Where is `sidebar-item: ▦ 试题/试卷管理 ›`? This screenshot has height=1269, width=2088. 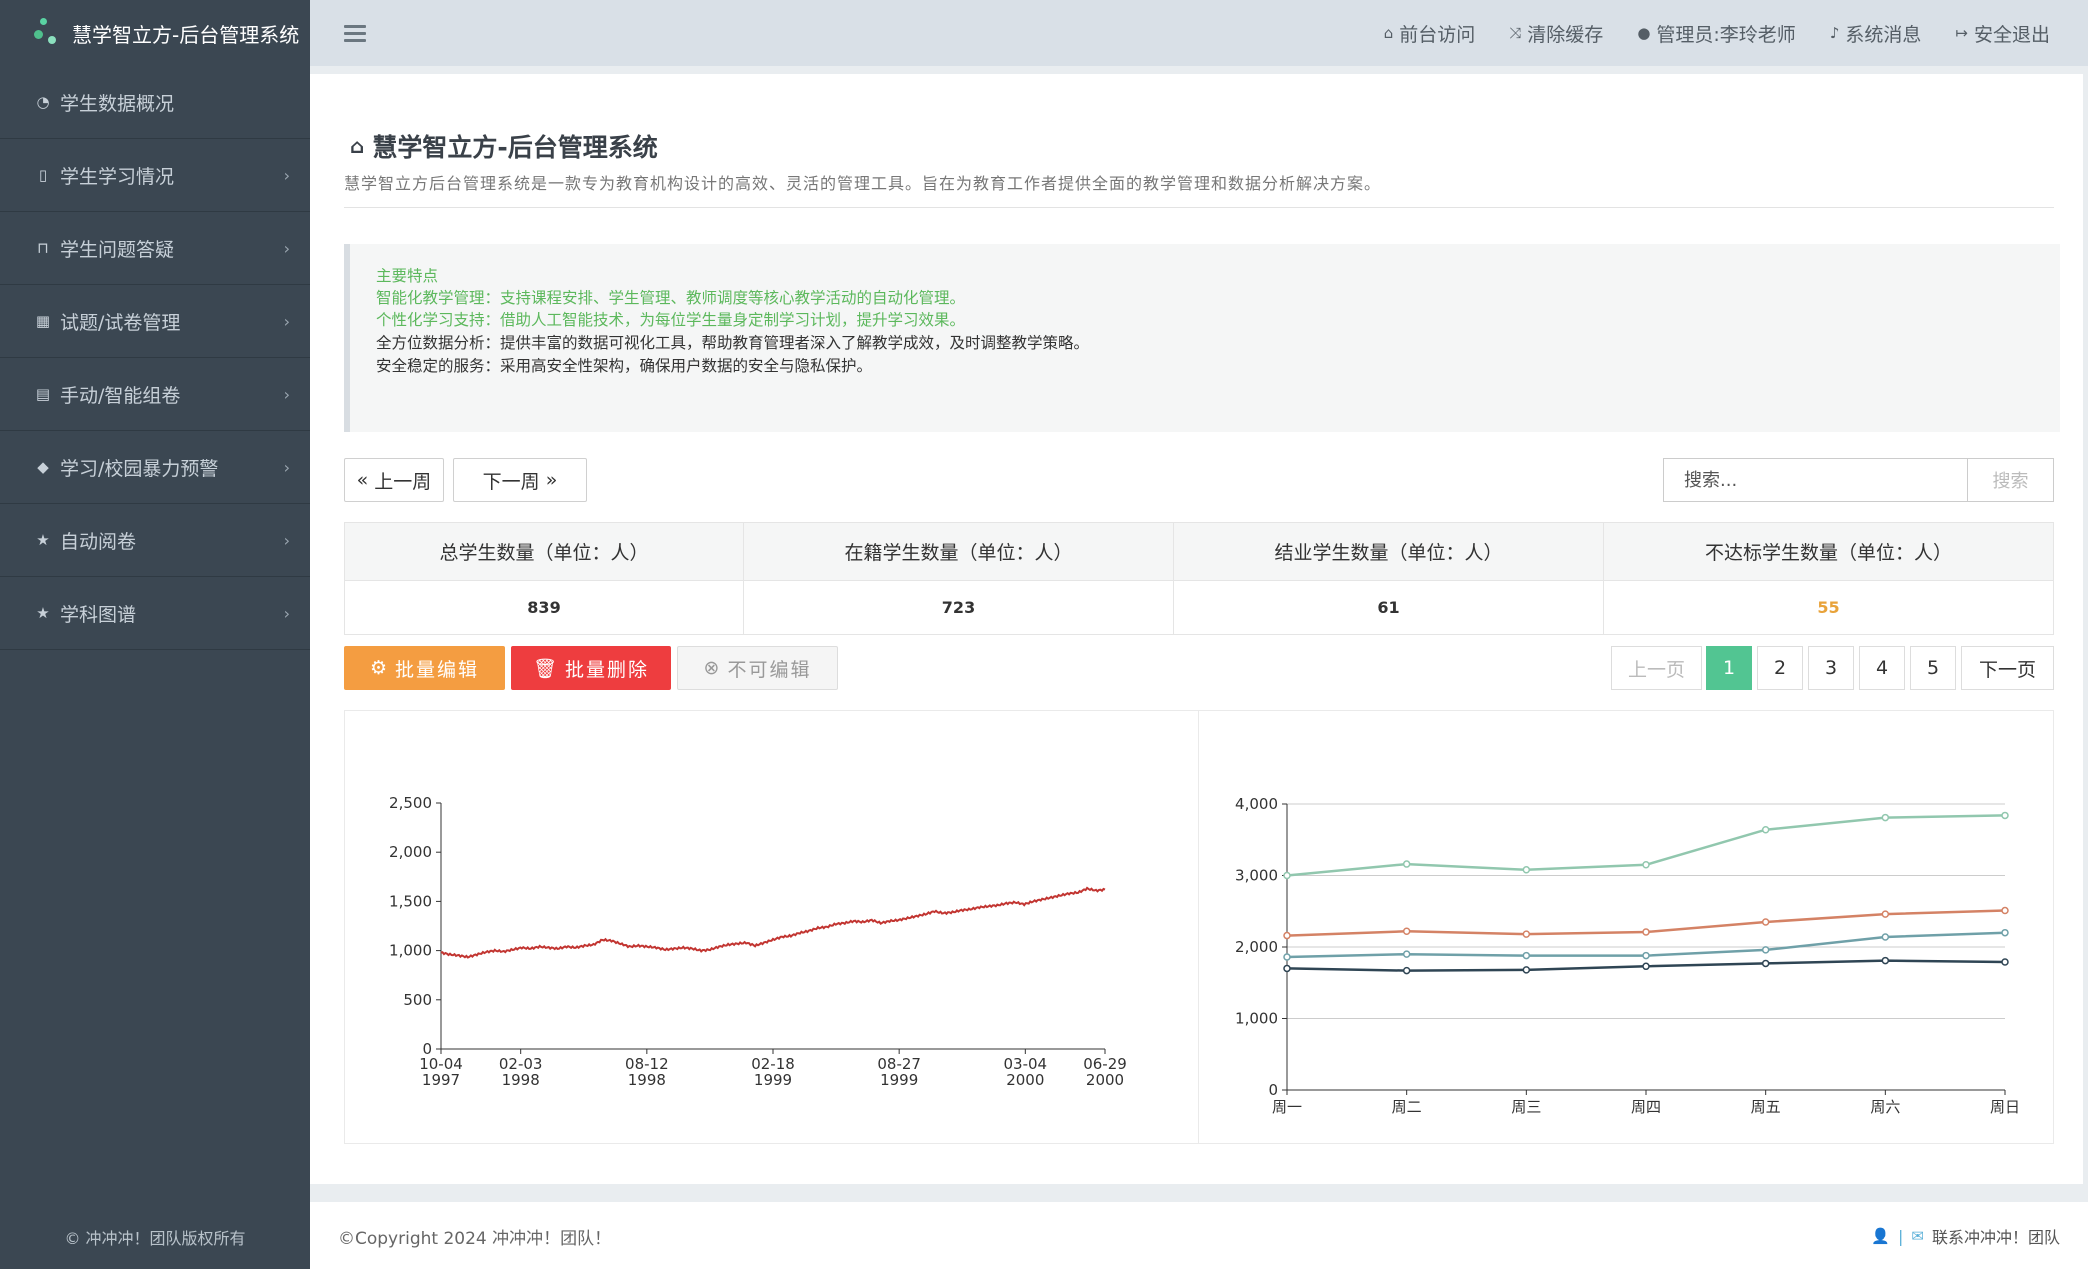 sidebar-item: ▦ 试题/试卷管理 › is located at coordinates (155, 321).